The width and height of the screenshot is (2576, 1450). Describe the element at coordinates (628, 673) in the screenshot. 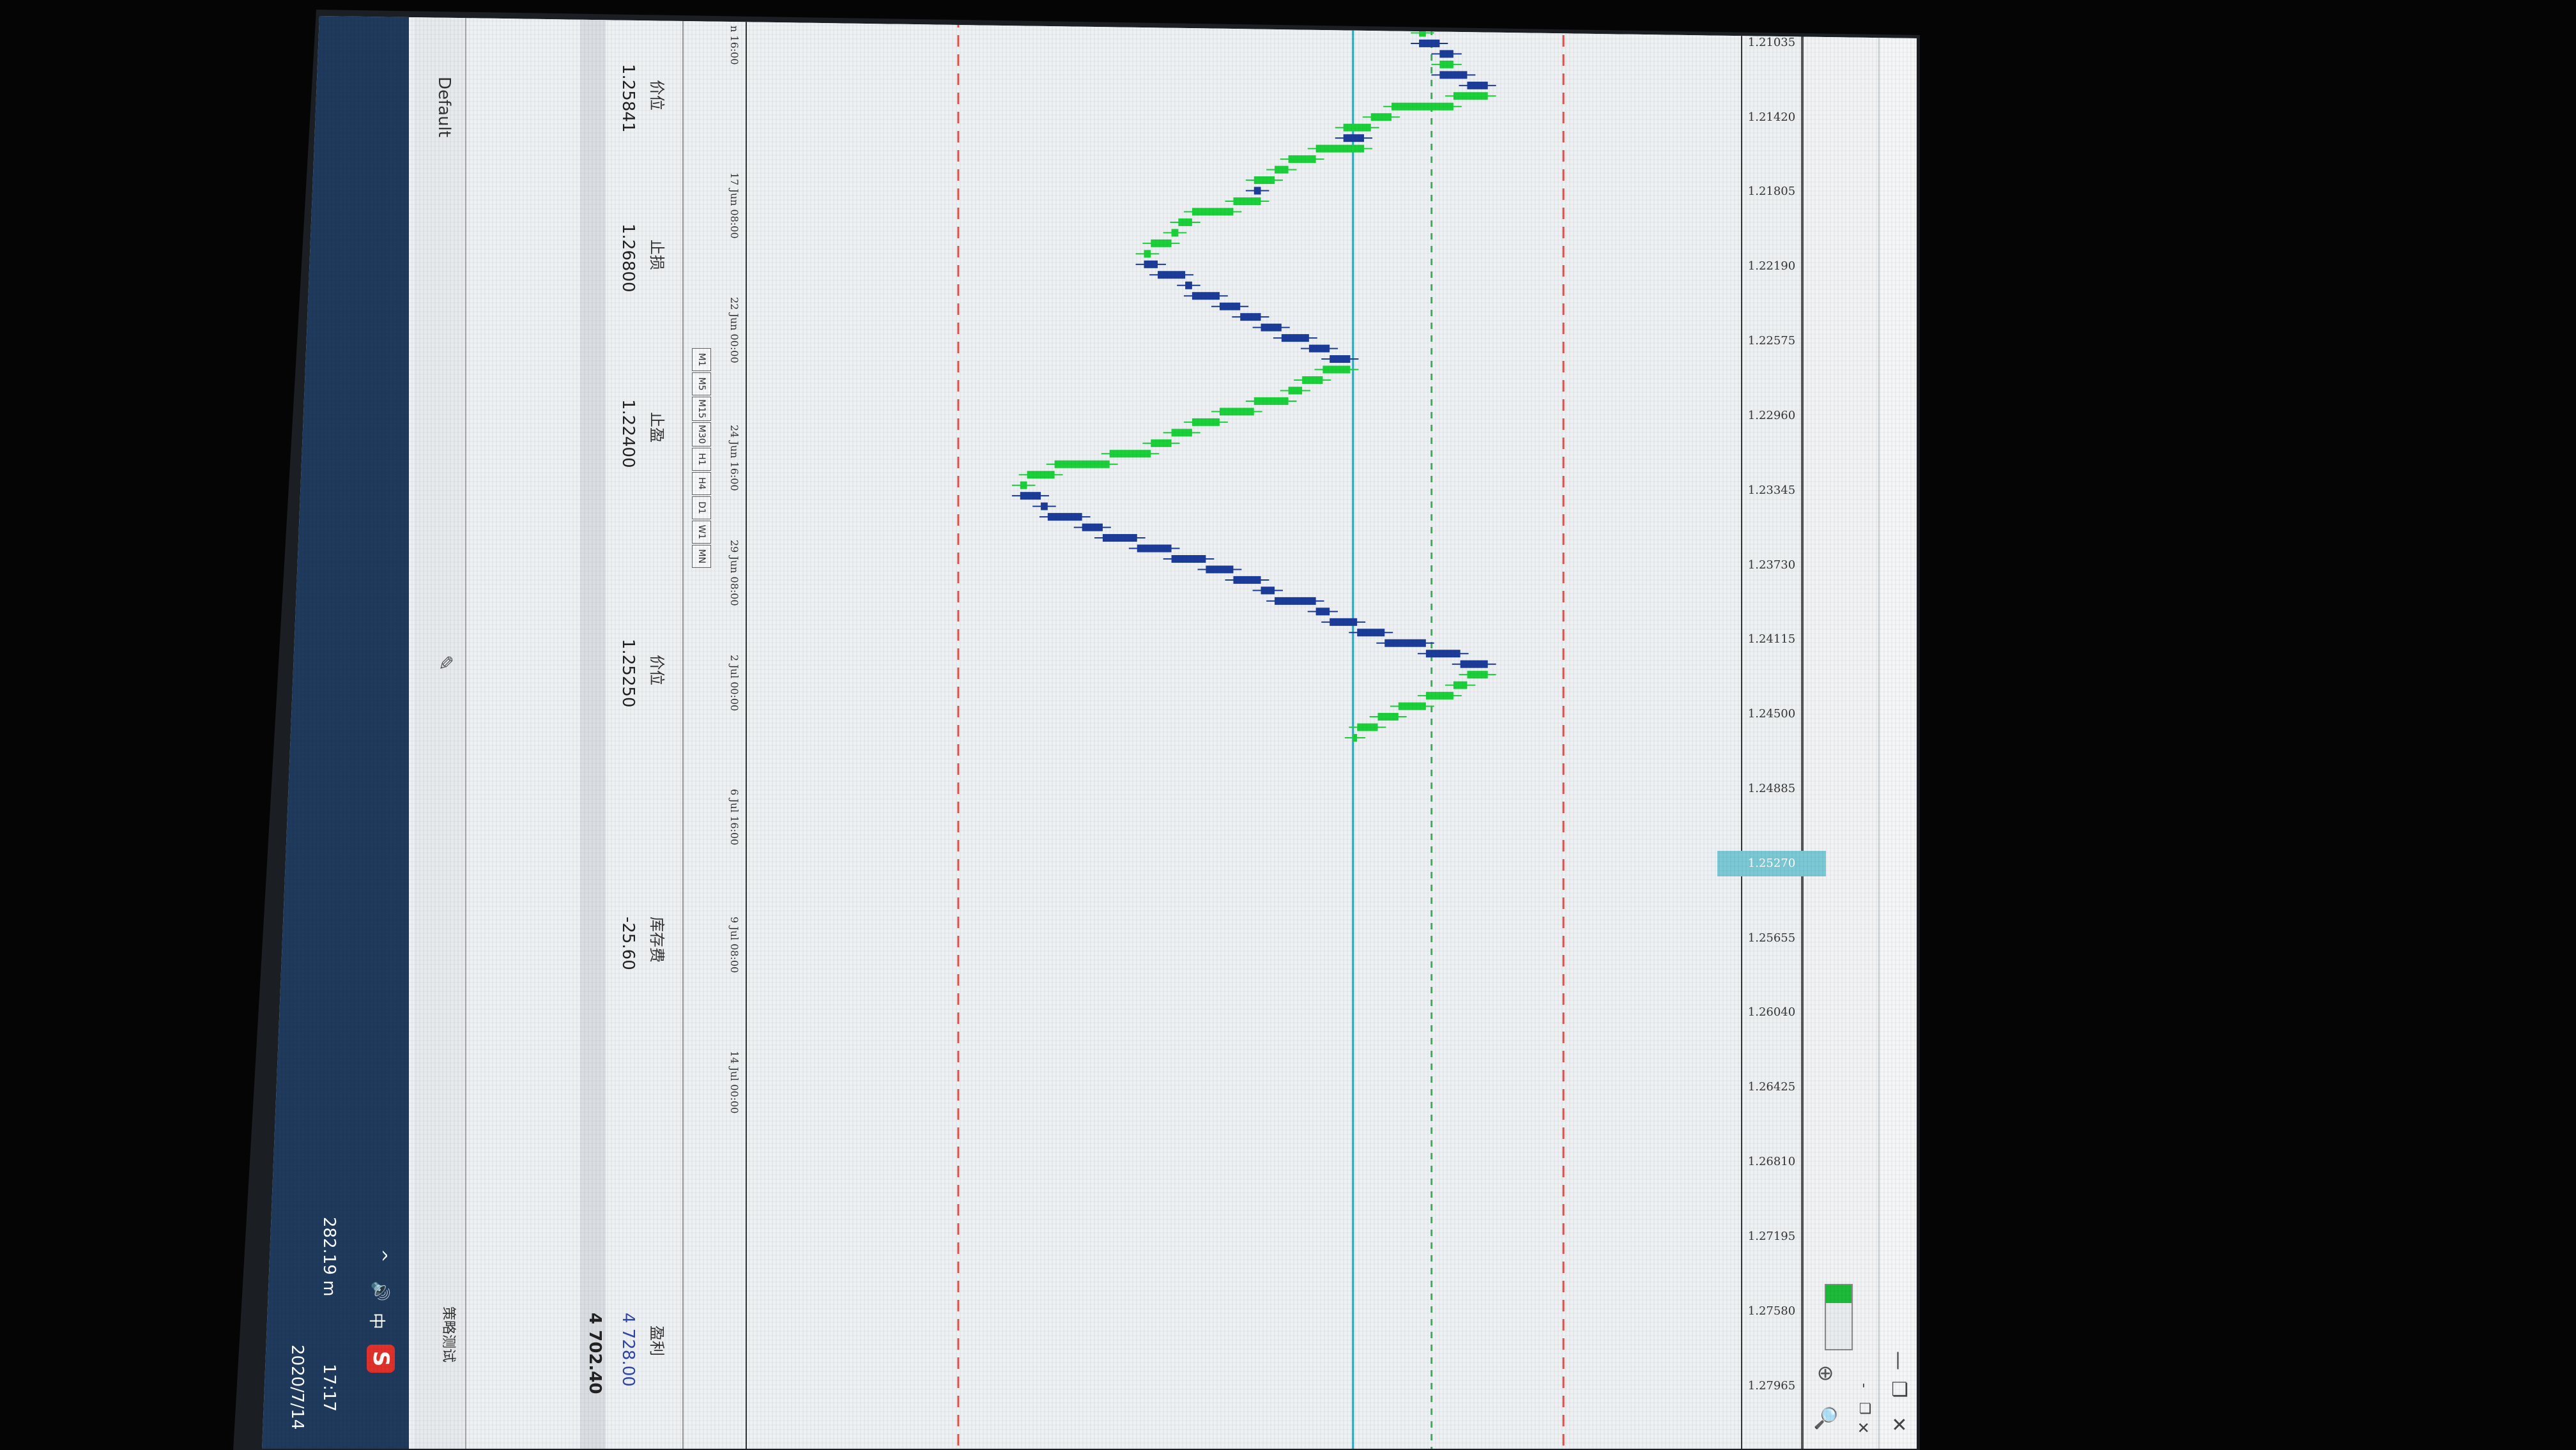

I see `close-price-value: 1.25250` at that location.